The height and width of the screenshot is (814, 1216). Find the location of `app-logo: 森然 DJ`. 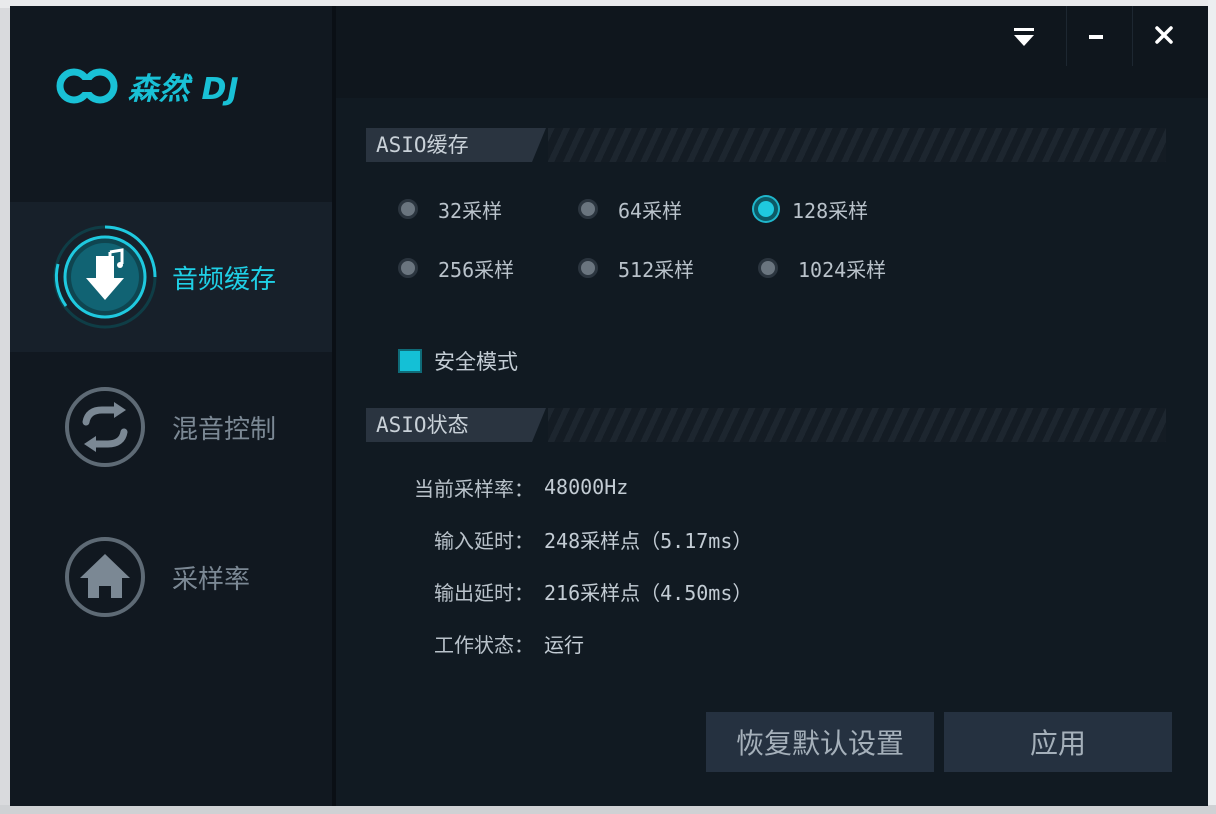

app-logo: 森然 DJ is located at coordinates (148, 86).